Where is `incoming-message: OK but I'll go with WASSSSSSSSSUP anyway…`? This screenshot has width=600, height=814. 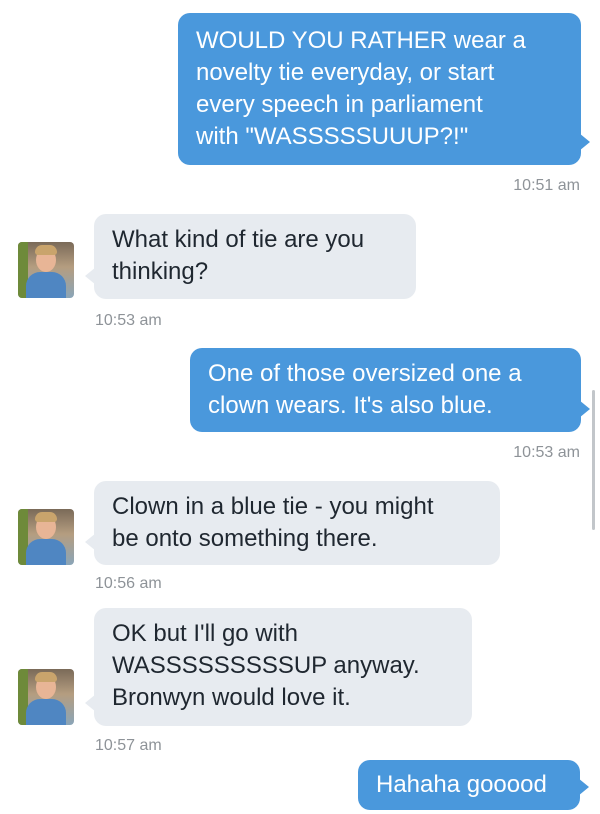 incoming-message: OK but I'll go with WASSSSSSSSSUP anyway… is located at coordinates (278, 667).